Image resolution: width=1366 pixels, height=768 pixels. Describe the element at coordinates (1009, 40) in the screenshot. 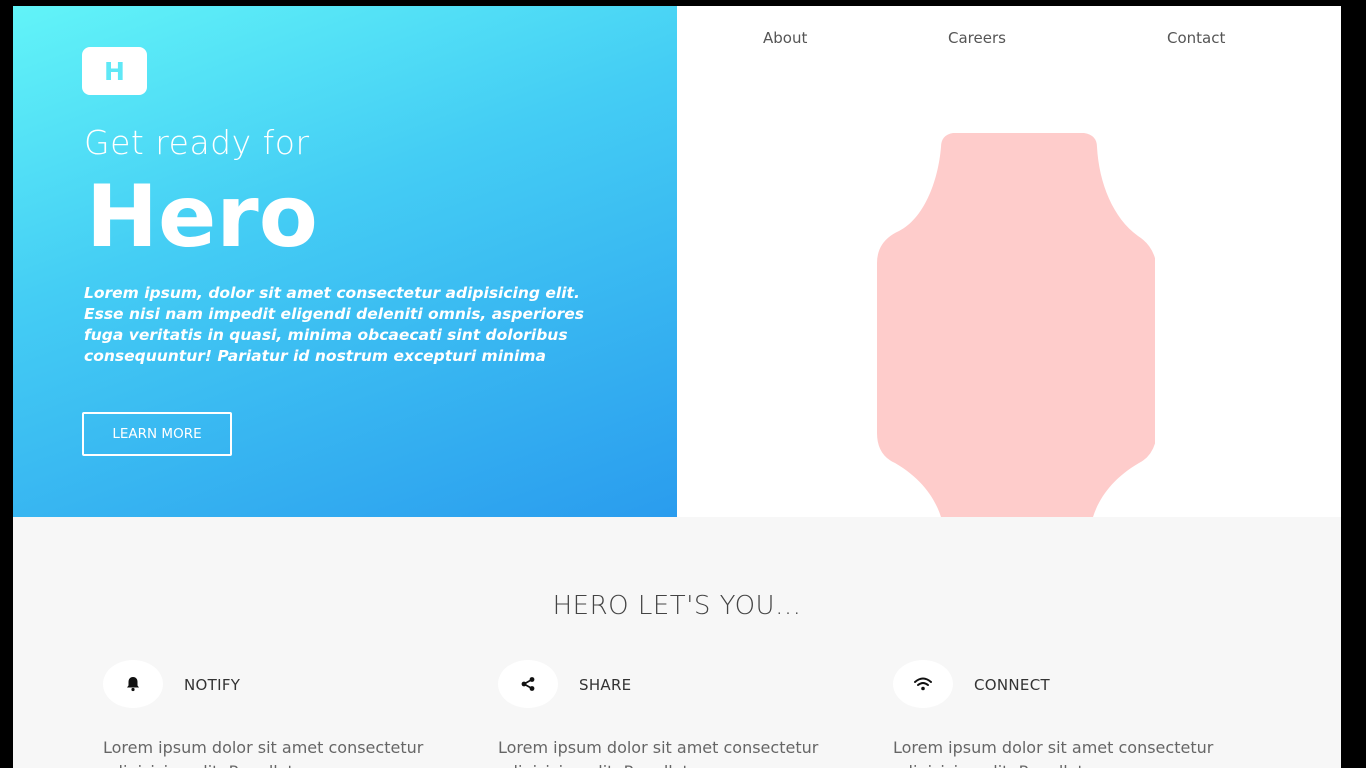

I see `top-nav: About Careers Contact` at that location.